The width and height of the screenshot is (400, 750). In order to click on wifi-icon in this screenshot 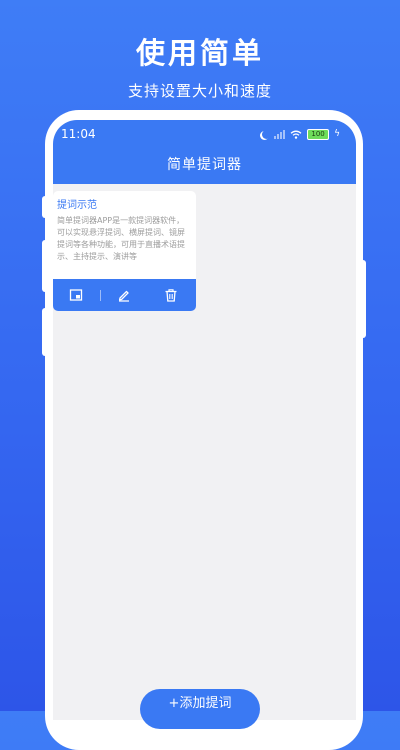, I will do `click(296, 134)`.